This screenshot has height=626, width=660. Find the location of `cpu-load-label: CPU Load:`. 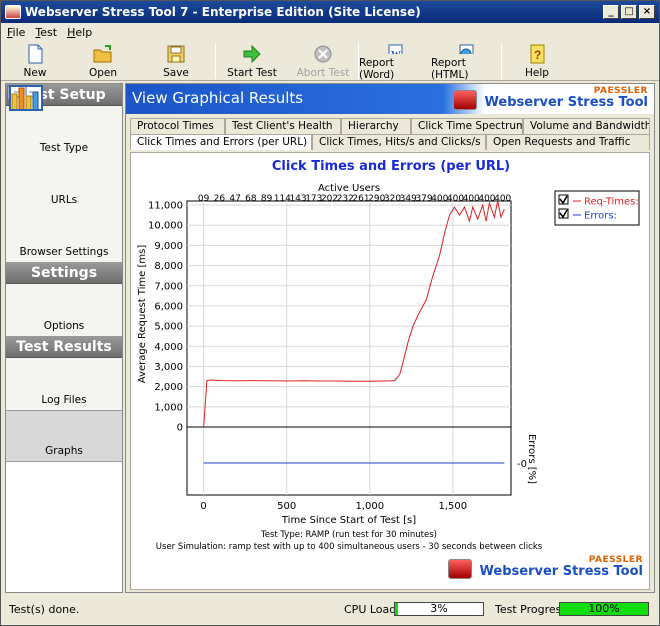

cpu-load-label: CPU Load: is located at coordinates (372, 609).